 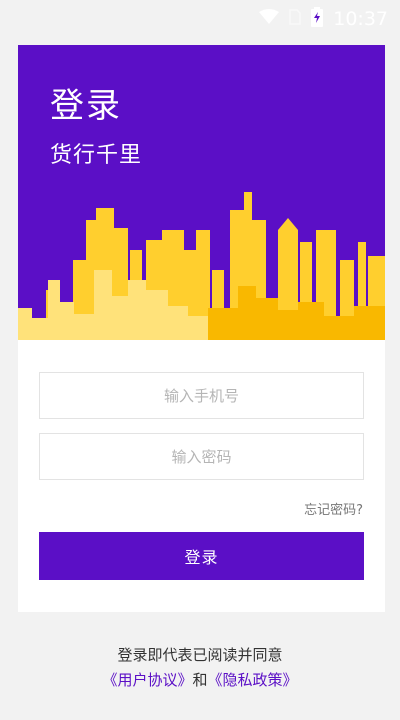 What do you see at coordinates (317, 19) in the screenshot?
I see `battery-charging-icon` at bounding box center [317, 19].